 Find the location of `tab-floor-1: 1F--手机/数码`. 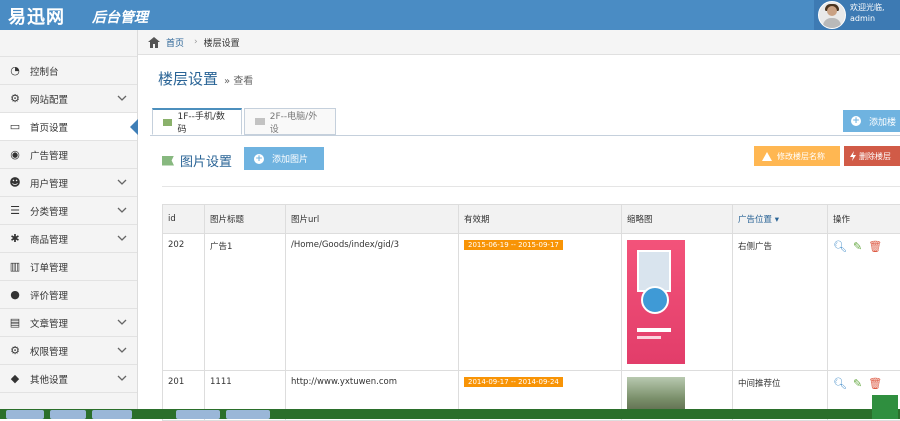

tab-floor-1: 1F--手机/数码 is located at coordinates (197, 121).